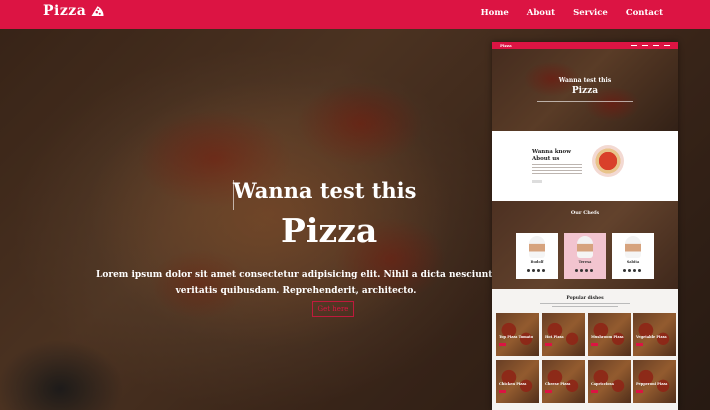  Describe the element at coordinates (537, 181) in the screenshot. I see `preview-about-button` at that location.